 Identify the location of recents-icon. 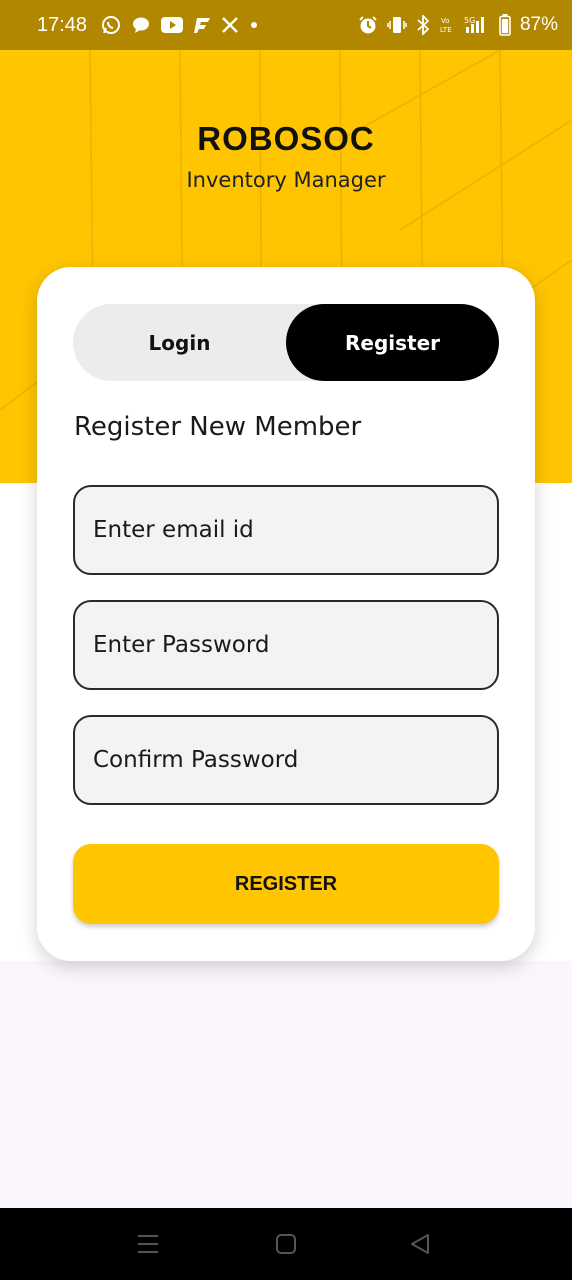
(148, 1244).